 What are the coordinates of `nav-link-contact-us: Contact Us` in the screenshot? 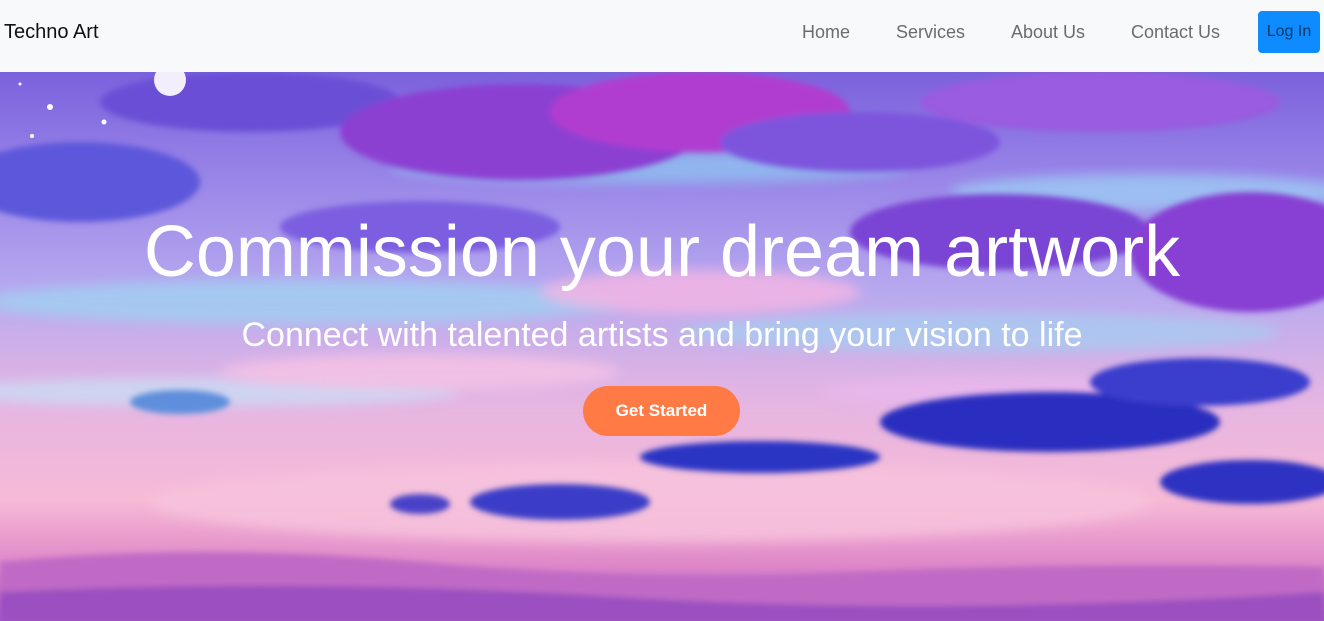 It's located at (1175, 32).